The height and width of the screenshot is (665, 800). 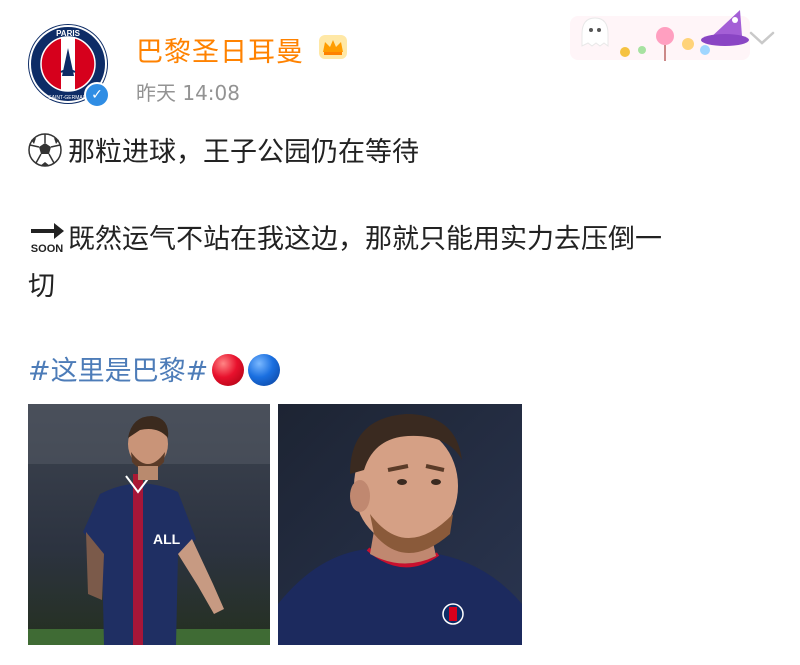 What do you see at coordinates (333, 47) in the screenshot?
I see `crown-icon` at bounding box center [333, 47].